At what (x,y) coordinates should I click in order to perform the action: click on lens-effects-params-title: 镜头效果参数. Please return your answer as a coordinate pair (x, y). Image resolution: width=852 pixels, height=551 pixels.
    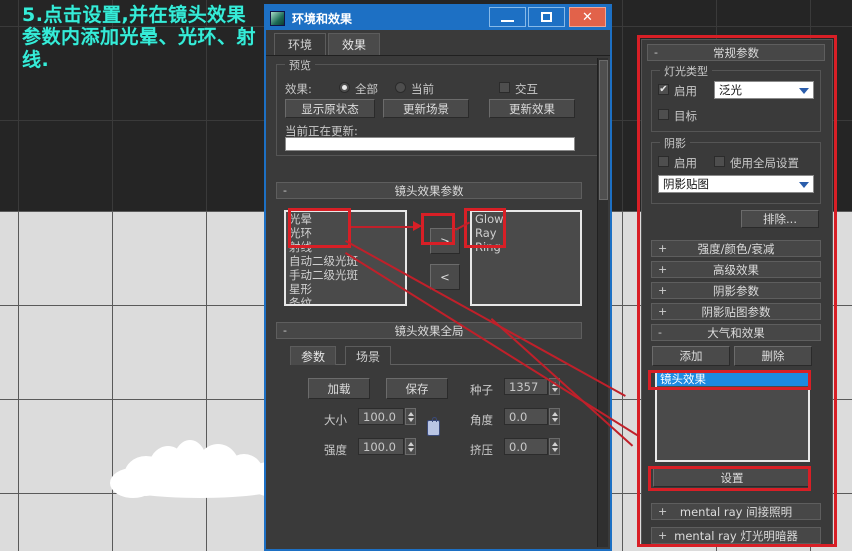
    Looking at the image, I should click on (429, 190).